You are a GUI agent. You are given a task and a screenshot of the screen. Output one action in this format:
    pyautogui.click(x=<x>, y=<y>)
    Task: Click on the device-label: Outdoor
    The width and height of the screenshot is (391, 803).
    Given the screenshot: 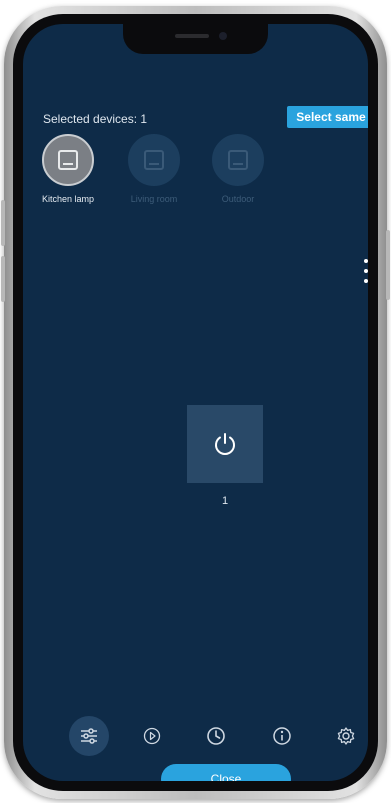 What is the action you would take?
    pyautogui.click(x=238, y=199)
    